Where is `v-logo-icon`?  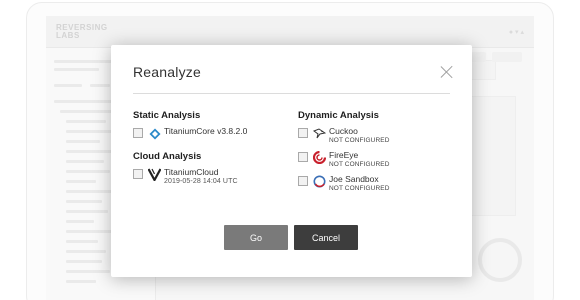
v-logo-icon is located at coordinates (154, 174).